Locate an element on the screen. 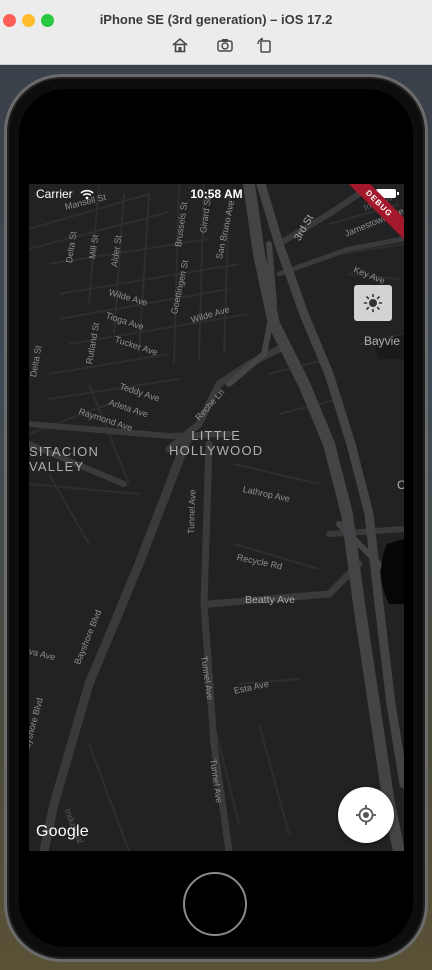 The height and width of the screenshot is (970, 432). neighborhood-label: Bayvie is located at coordinates (382, 341).